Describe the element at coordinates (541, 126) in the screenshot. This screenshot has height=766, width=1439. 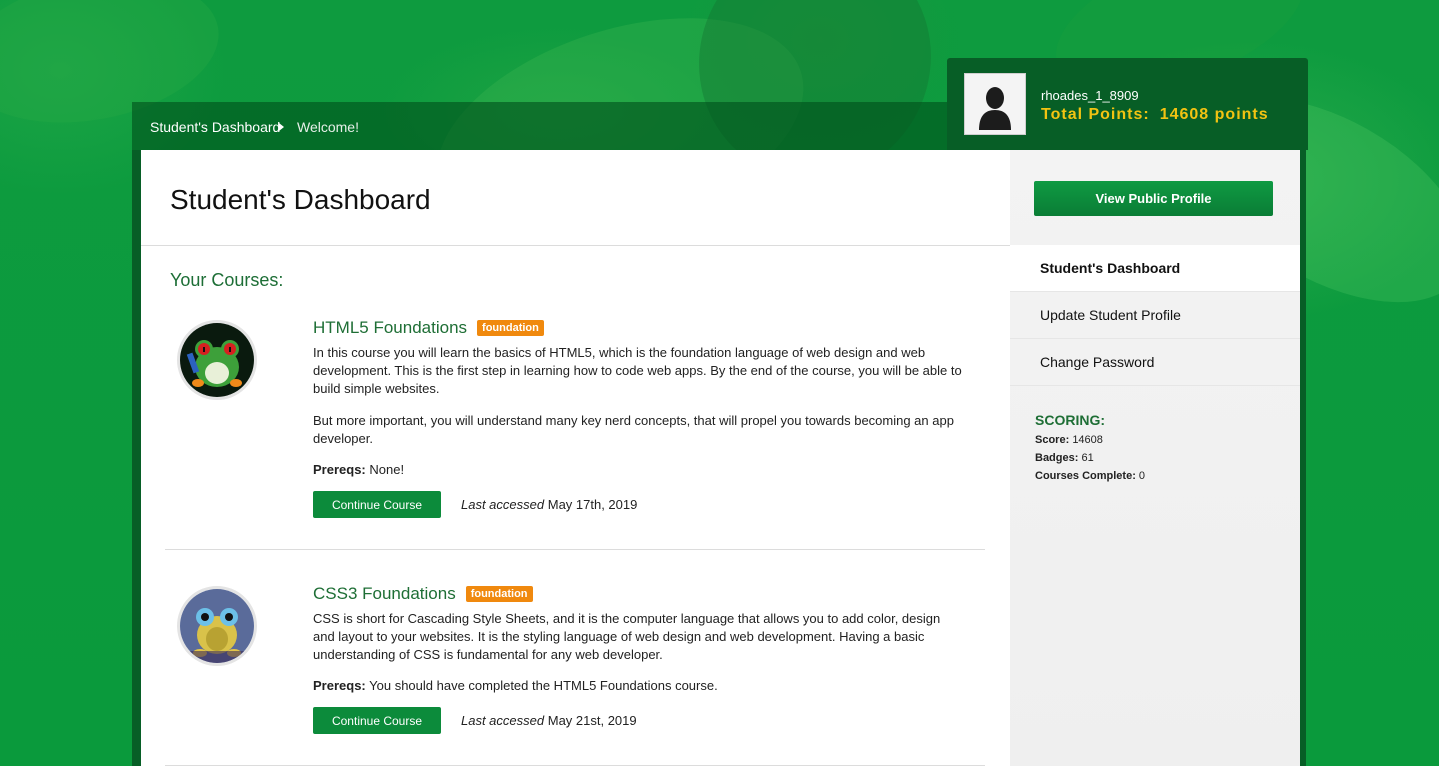
I see `breadcrumb: Student's Dashboard Welcome!` at that location.